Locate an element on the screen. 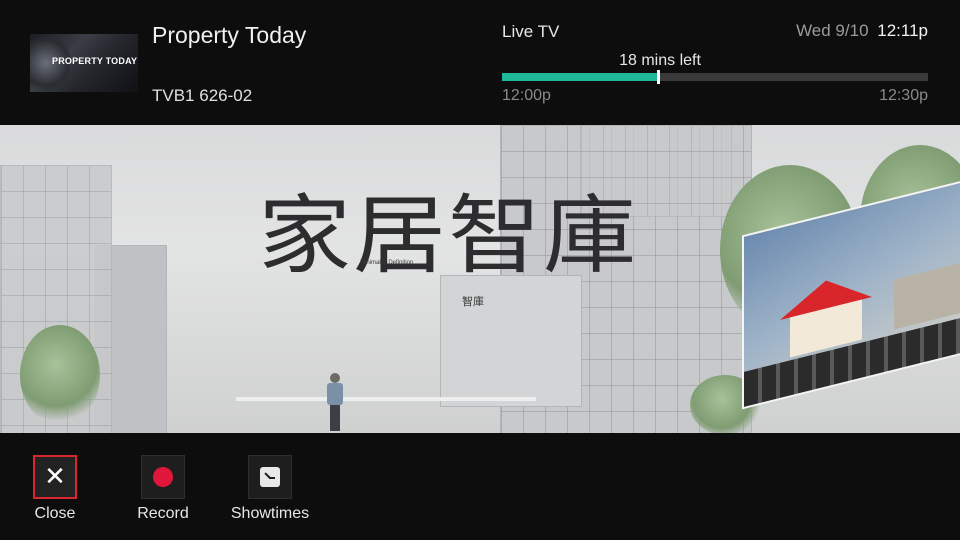 The height and width of the screenshot is (540, 960). showtimes-button: Showtimes is located at coordinates (270, 489).